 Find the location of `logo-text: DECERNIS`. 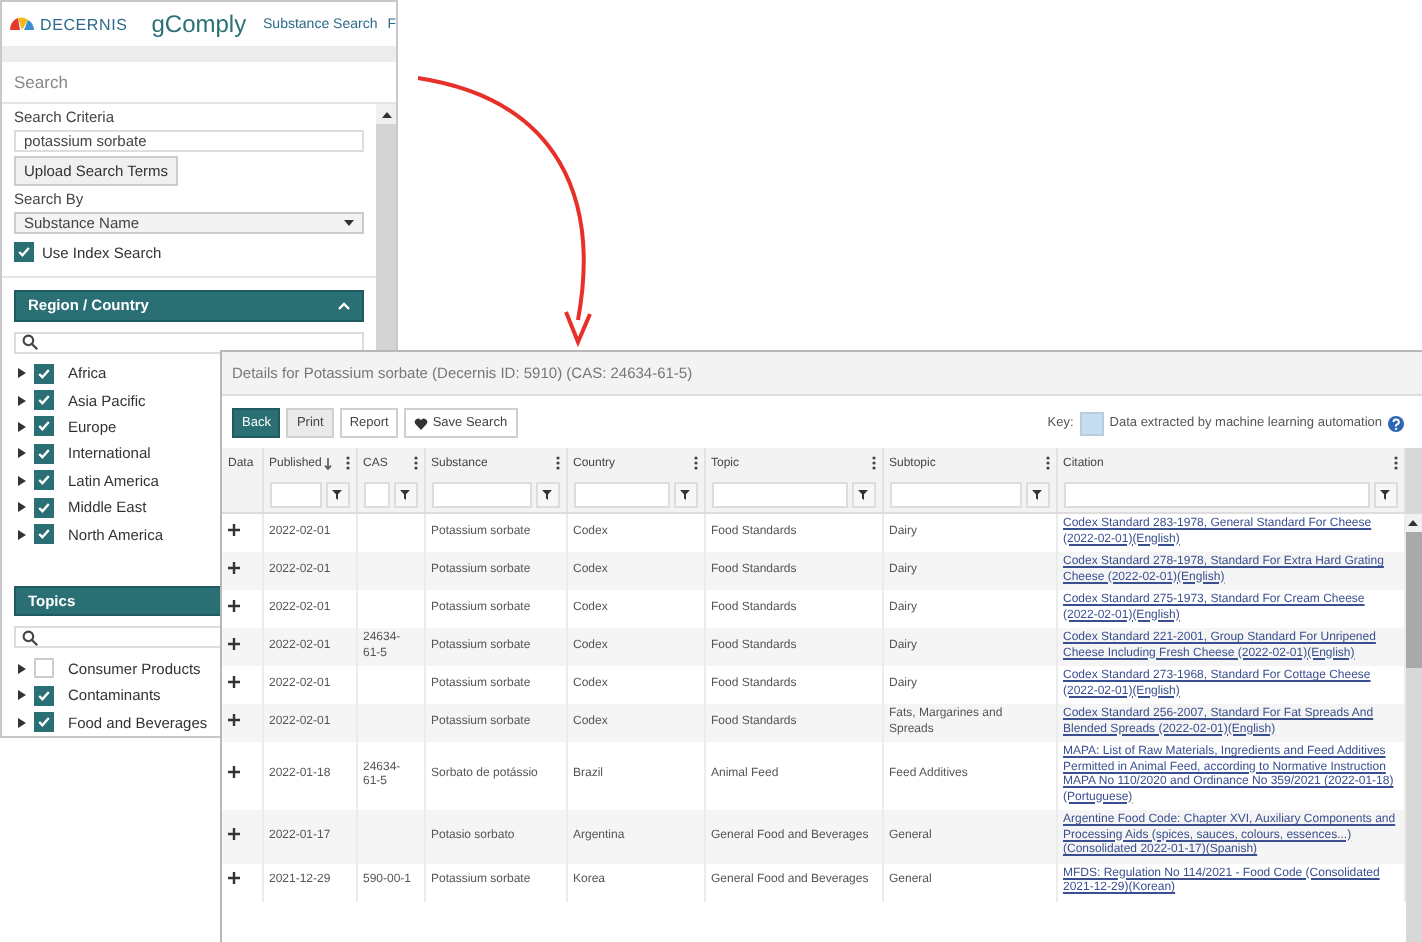

logo-text: DECERNIS is located at coordinates (84, 24).